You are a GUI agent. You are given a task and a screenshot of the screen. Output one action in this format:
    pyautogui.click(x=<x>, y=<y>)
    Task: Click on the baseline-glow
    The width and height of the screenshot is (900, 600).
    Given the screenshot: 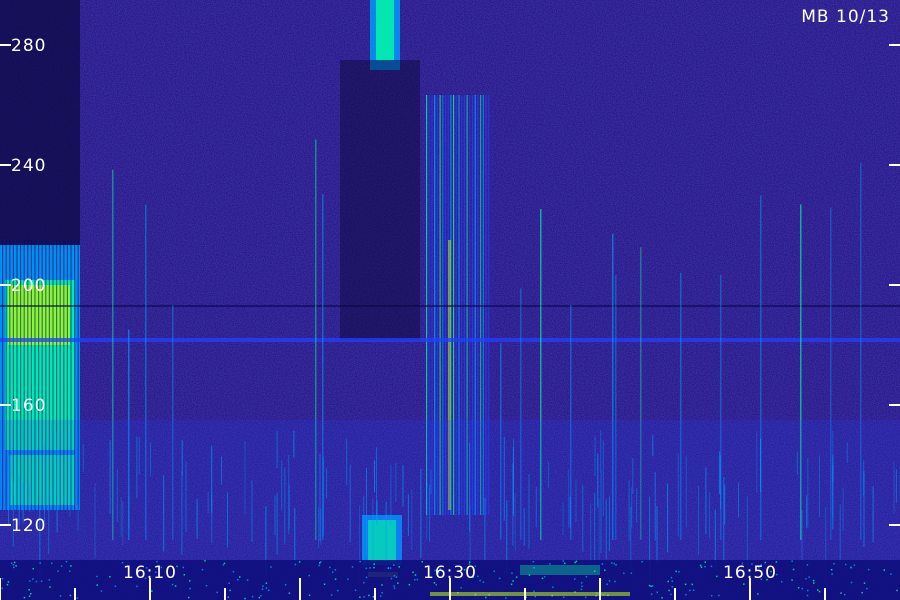 What is the action you would take?
    pyautogui.click(x=560, y=570)
    